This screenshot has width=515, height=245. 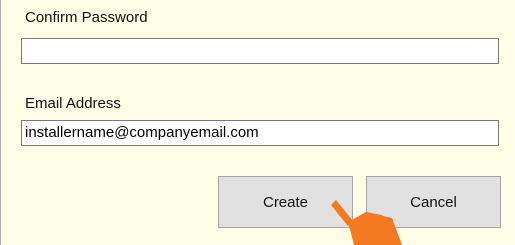 What do you see at coordinates (73, 103) in the screenshot?
I see `email-address-label: Email Address` at bounding box center [73, 103].